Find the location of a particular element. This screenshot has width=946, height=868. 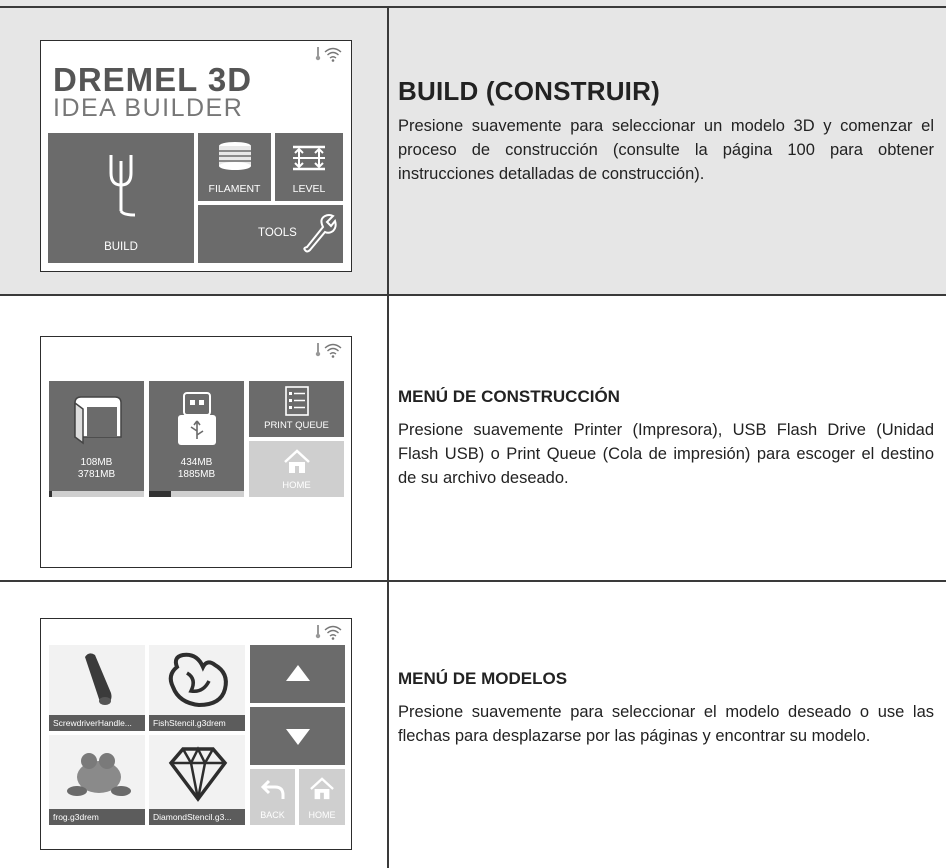

level-button: LEVEL is located at coordinates (309, 167).